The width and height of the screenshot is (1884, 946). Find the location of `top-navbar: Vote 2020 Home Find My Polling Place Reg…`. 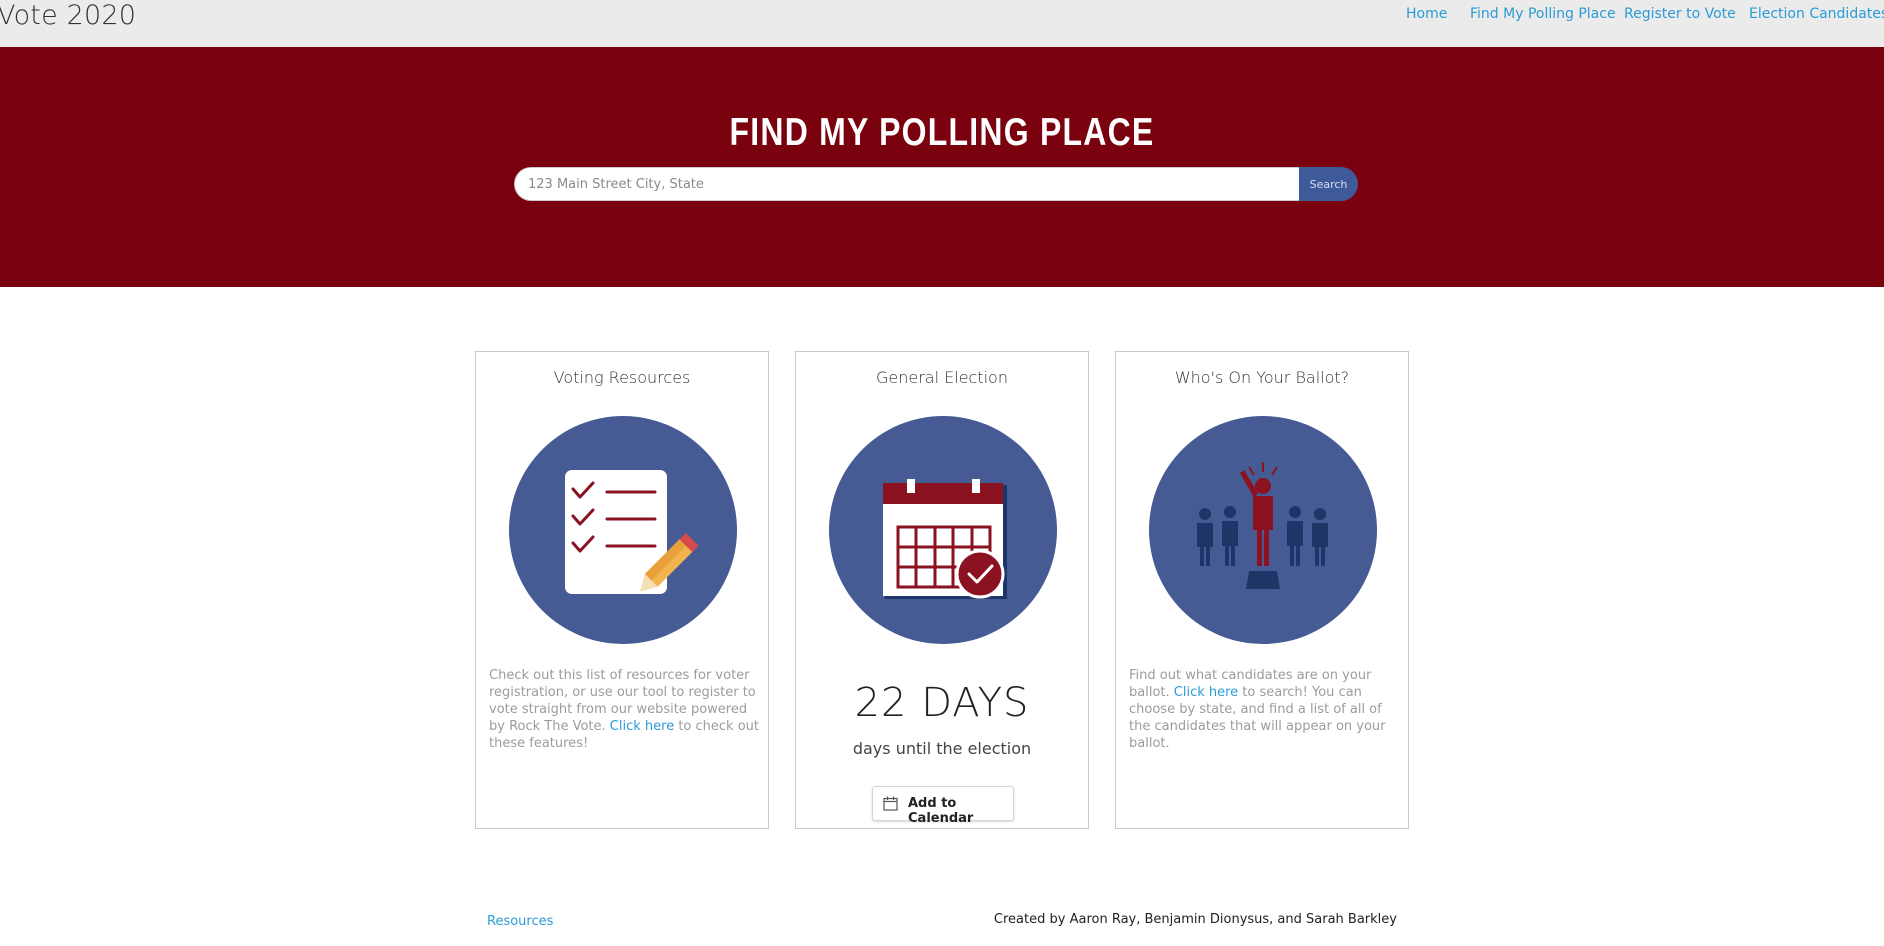

top-navbar: Vote 2020 Home Find My Polling Place Reg… is located at coordinates (942, 23).